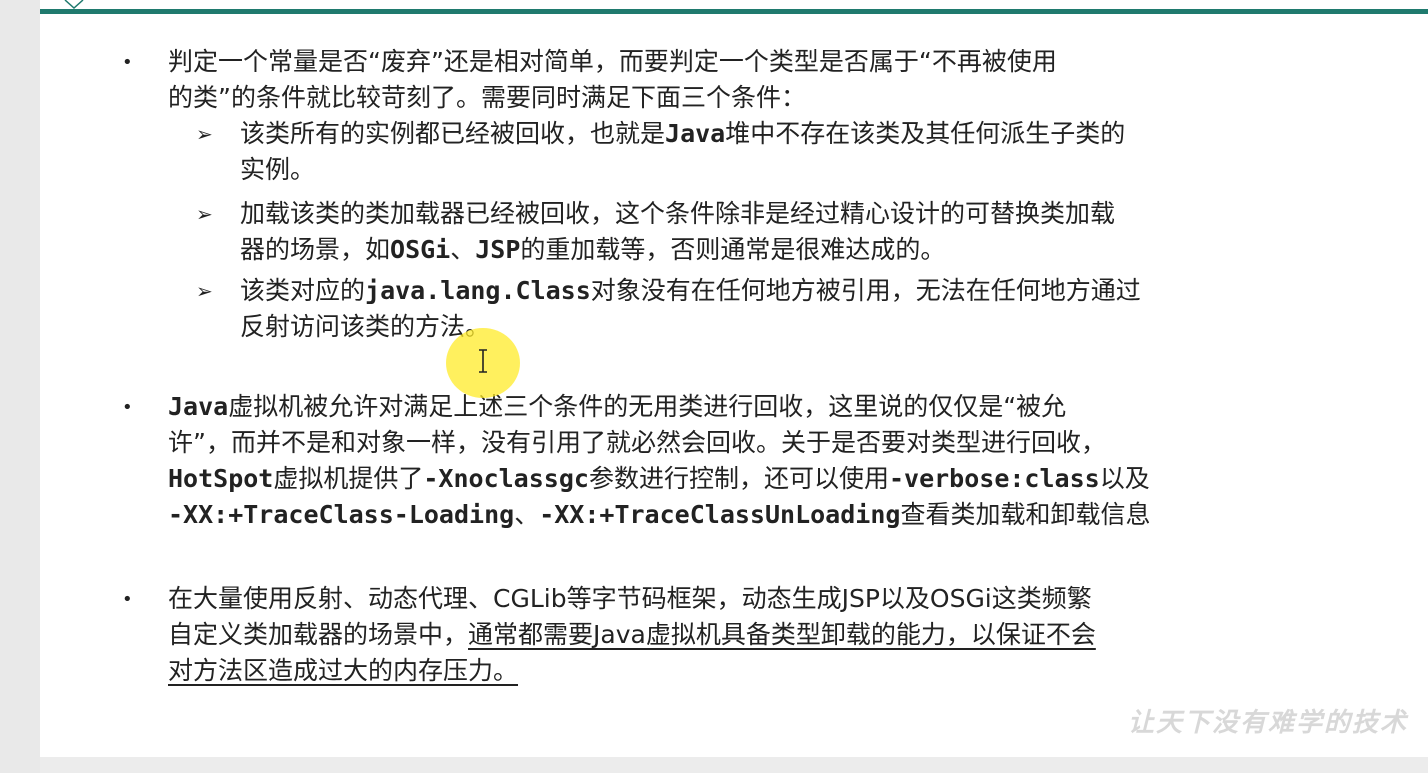  What do you see at coordinates (506, 478) in the screenshot?
I see `code-text: -Xnoclassgc` at bounding box center [506, 478].